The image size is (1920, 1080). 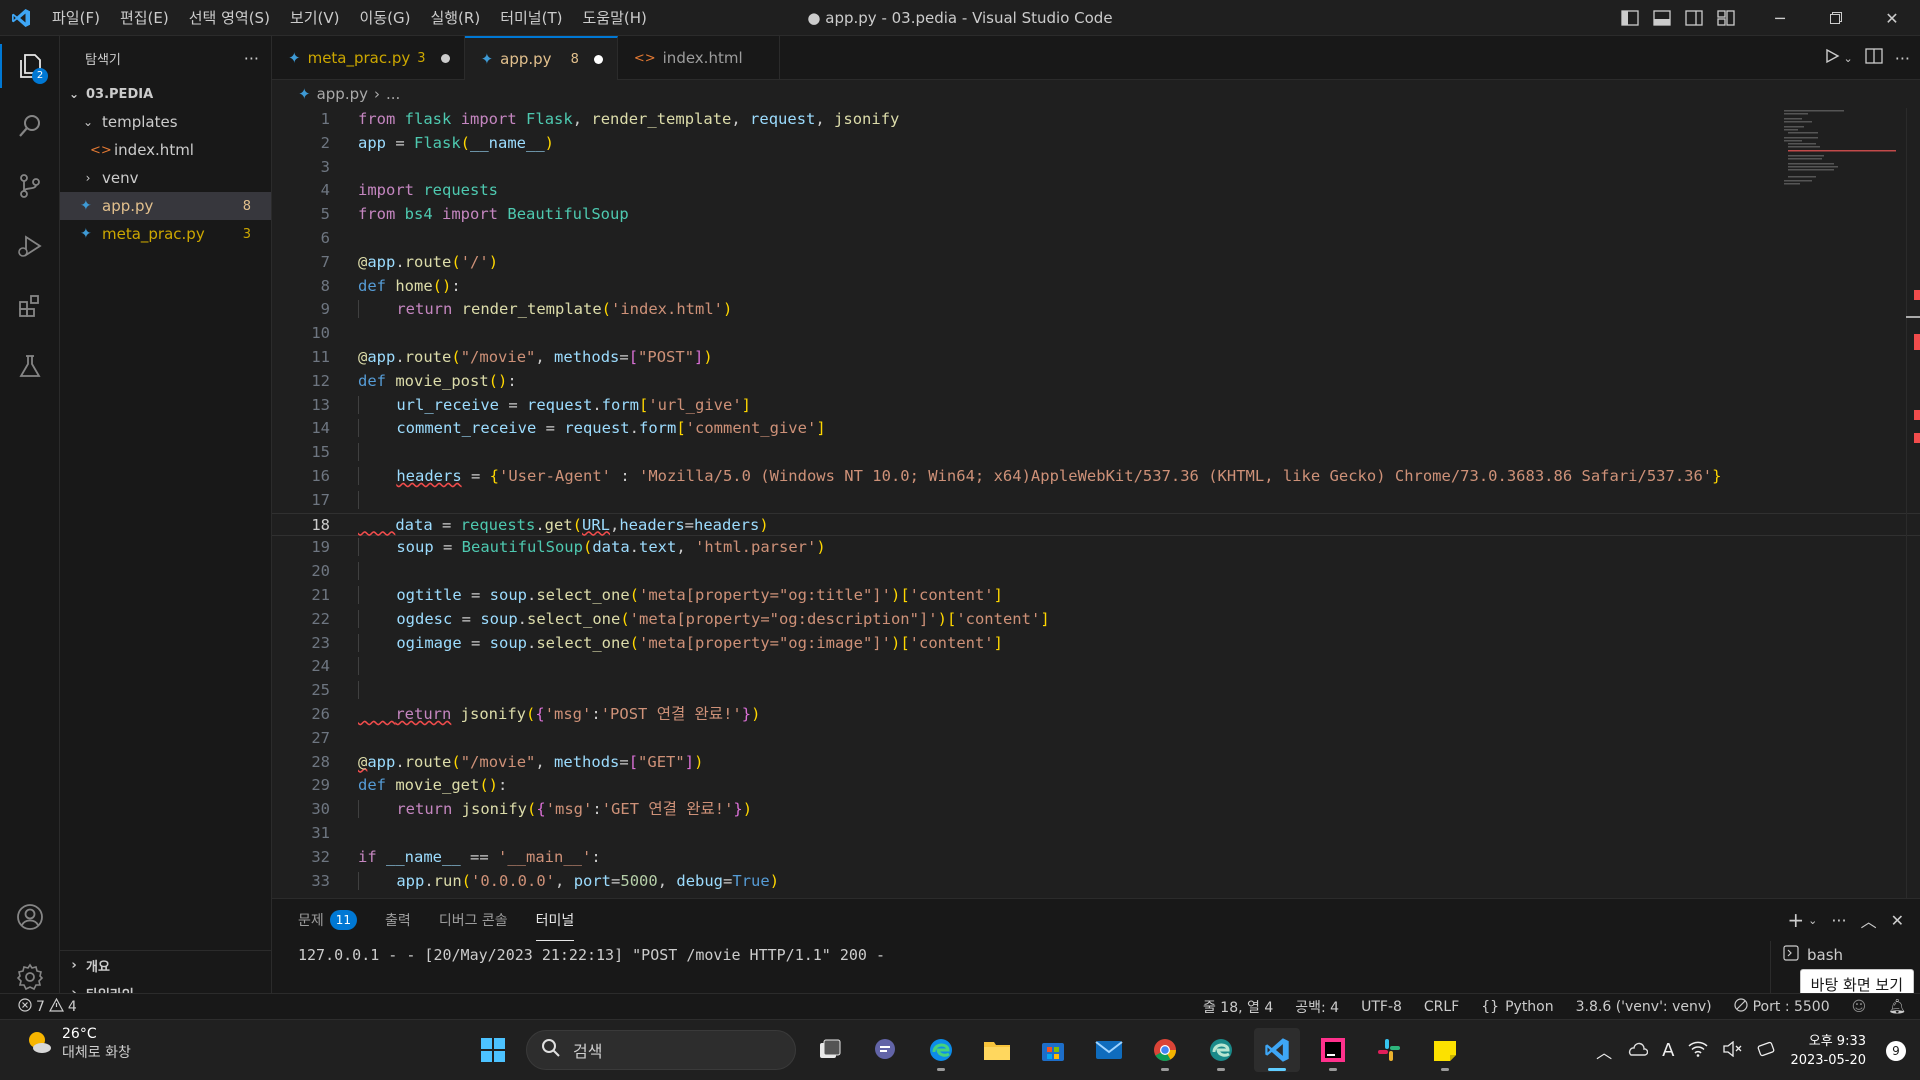 I want to click on weather-widget: 26°C 대체로 화창, so click(x=77, y=1044).